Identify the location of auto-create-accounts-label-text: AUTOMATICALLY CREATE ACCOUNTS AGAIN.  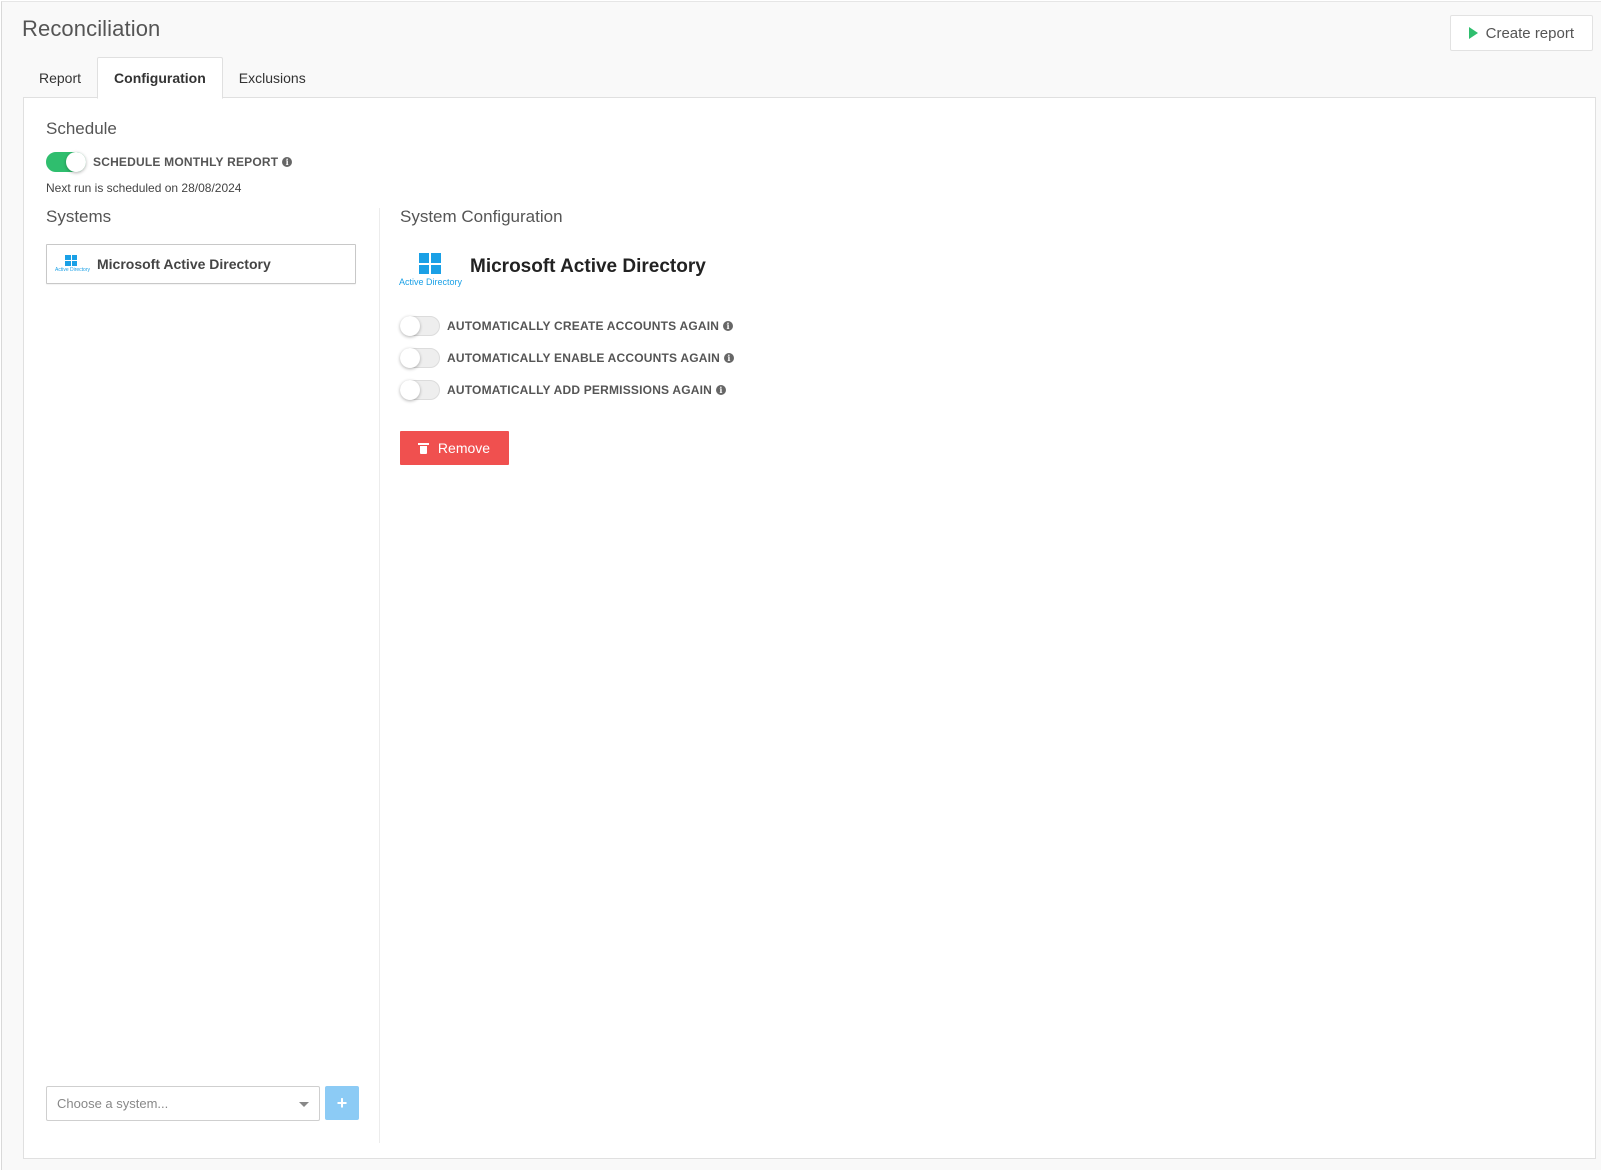
(583, 326).